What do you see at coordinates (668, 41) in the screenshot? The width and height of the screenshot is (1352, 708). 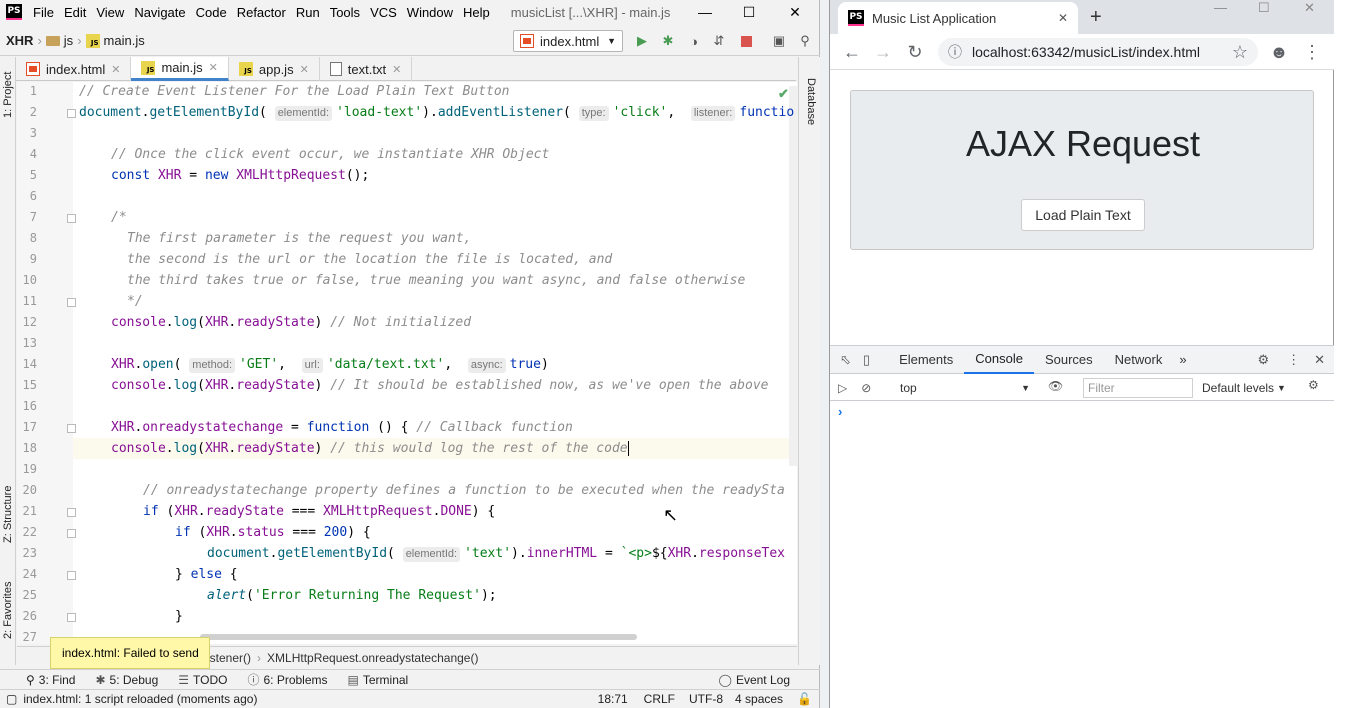 I see `debug-icon: ✱` at bounding box center [668, 41].